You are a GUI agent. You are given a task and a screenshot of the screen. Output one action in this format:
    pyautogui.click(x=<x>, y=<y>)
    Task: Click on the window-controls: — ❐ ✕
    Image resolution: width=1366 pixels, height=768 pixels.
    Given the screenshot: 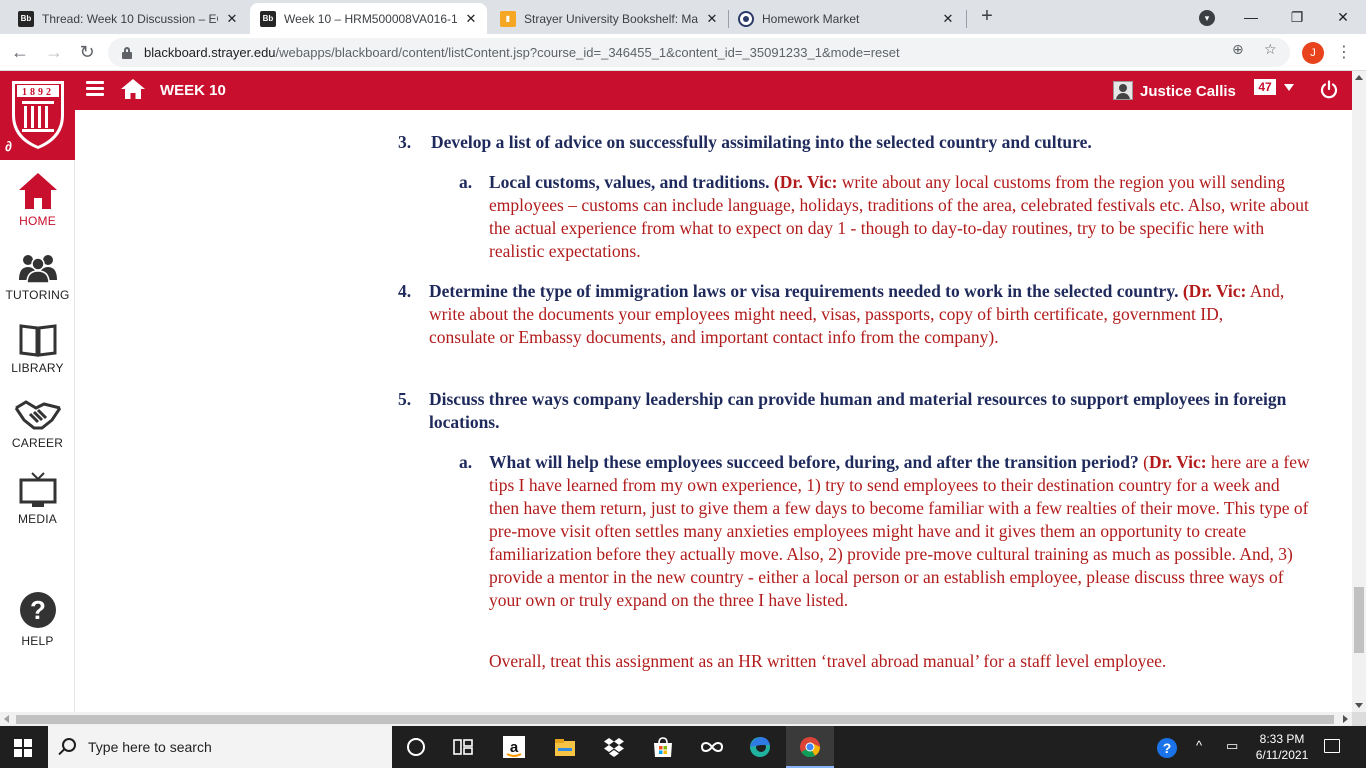 What is the action you would take?
    pyautogui.click(x=1297, y=17)
    